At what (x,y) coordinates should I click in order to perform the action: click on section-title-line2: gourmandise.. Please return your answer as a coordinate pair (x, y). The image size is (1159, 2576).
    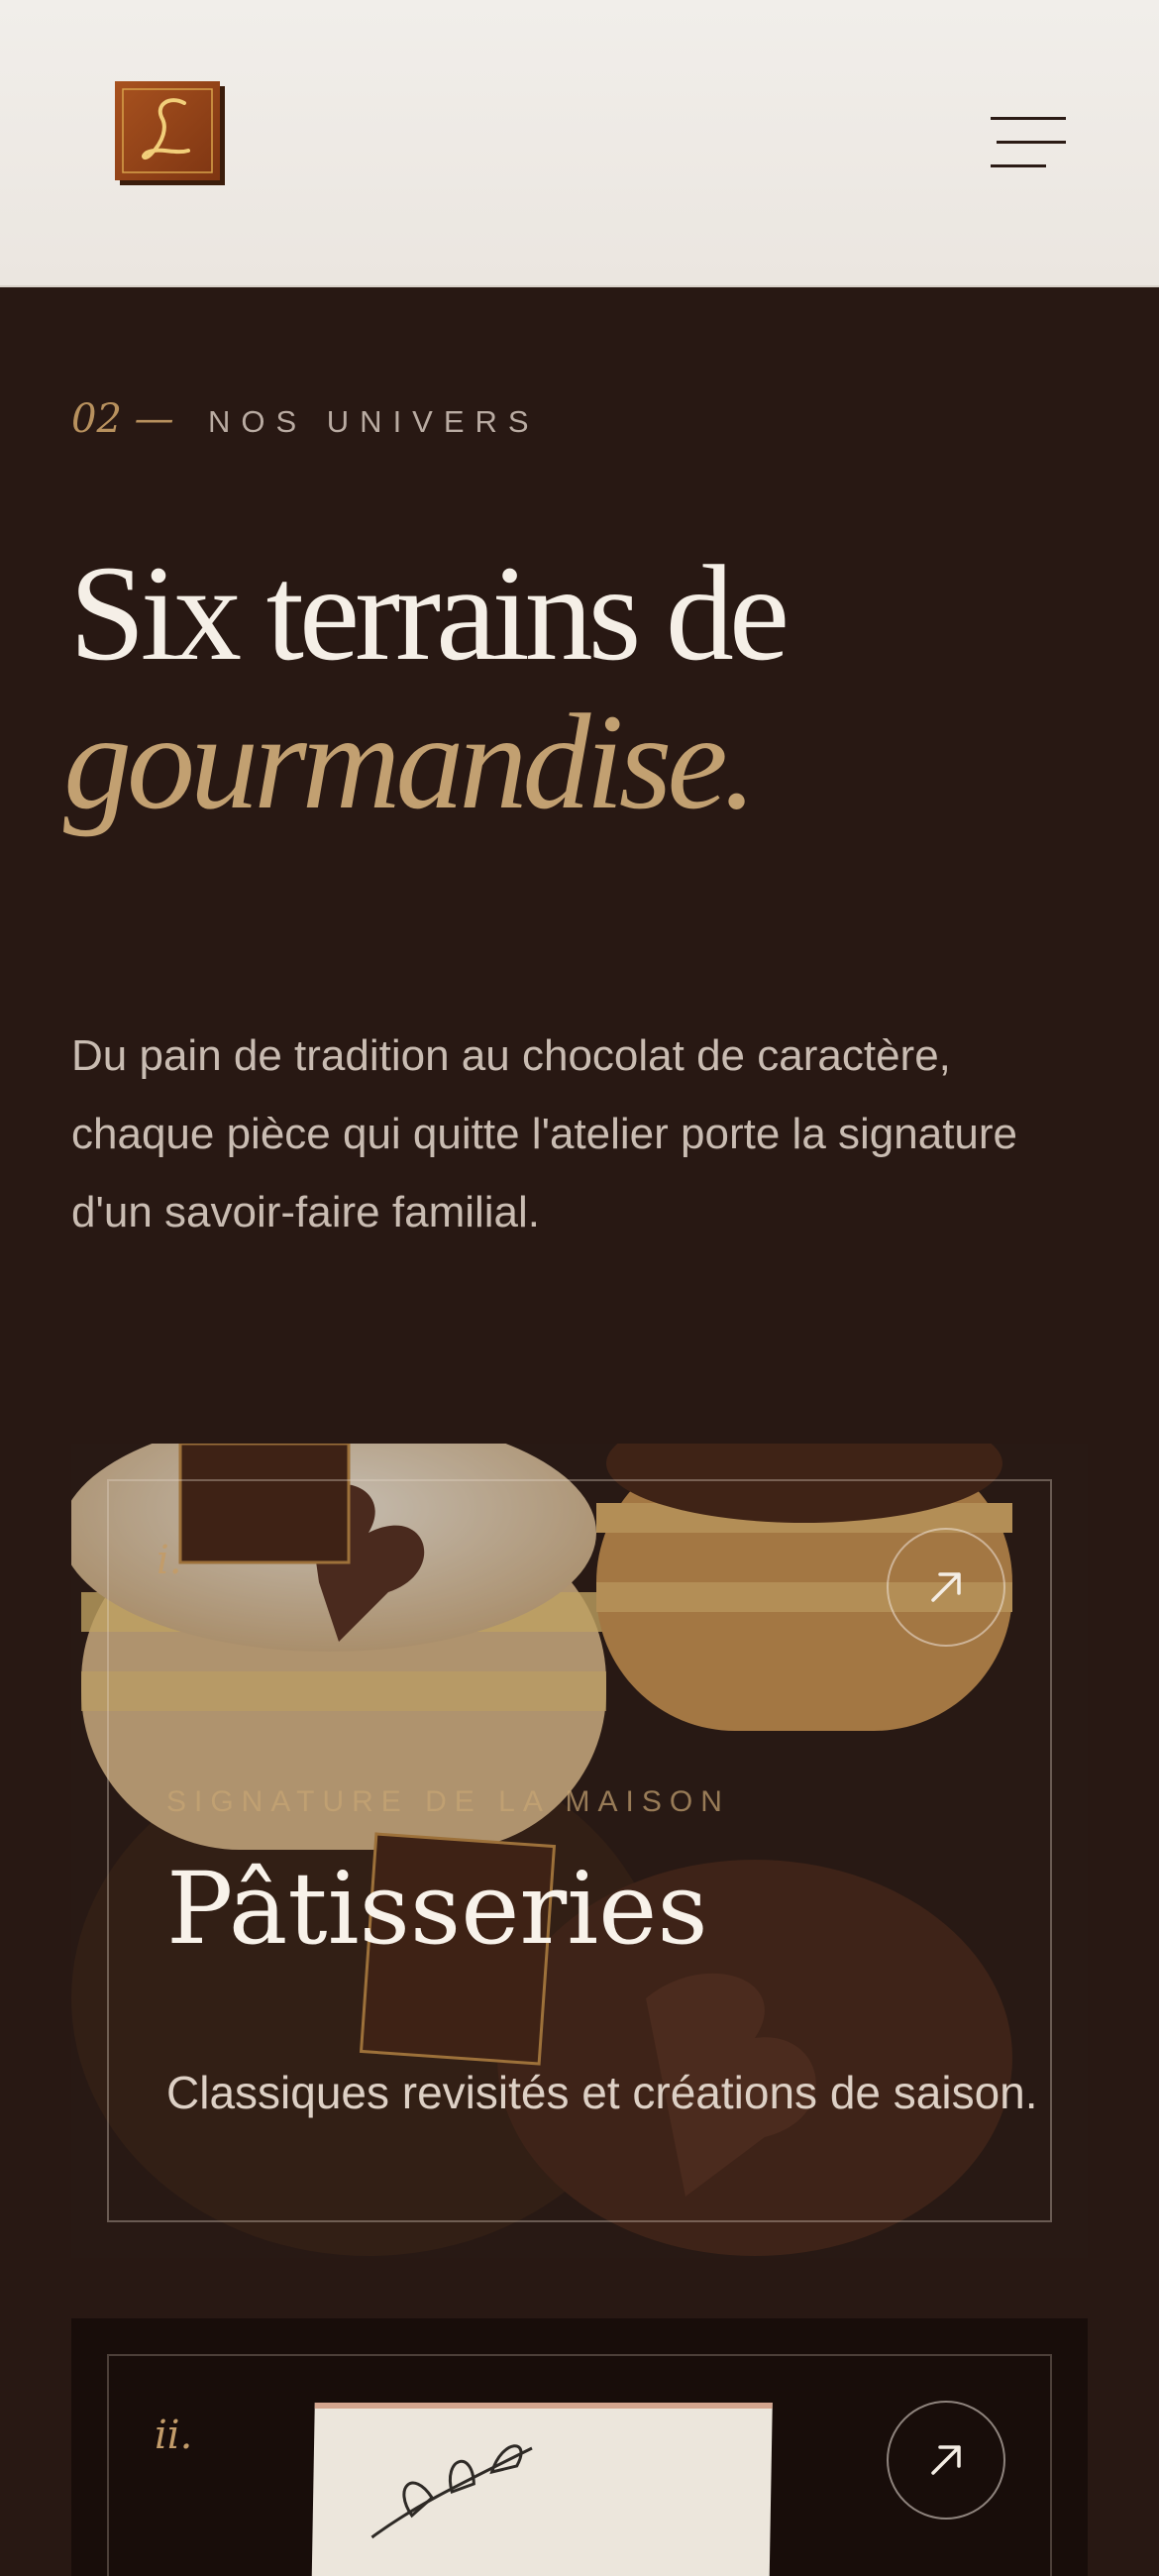
    Looking at the image, I should click on (410, 761).